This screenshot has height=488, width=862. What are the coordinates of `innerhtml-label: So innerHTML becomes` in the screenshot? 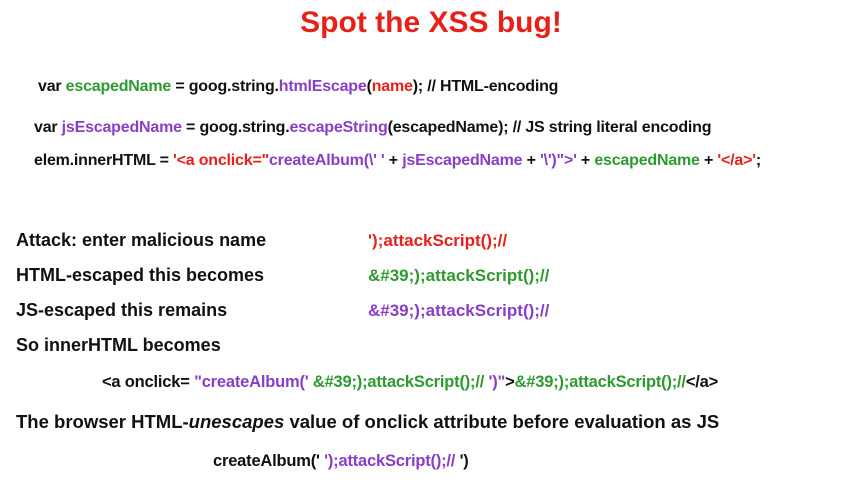 It's located at (118, 345).